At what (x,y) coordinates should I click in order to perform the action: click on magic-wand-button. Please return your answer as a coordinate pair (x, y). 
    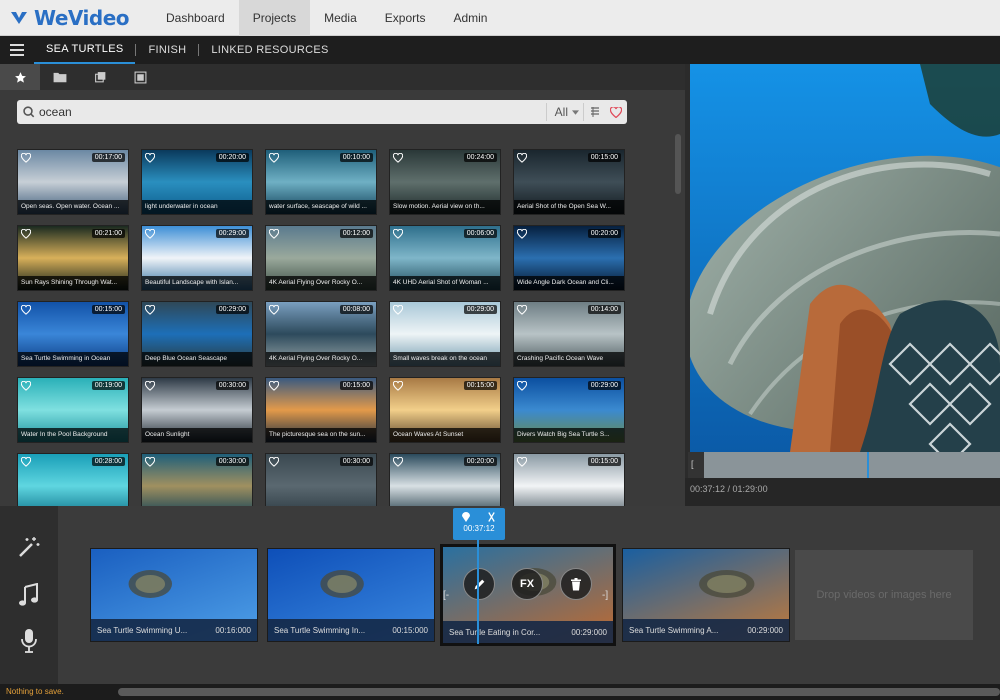
    Looking at the image, I should click on (29, 547).